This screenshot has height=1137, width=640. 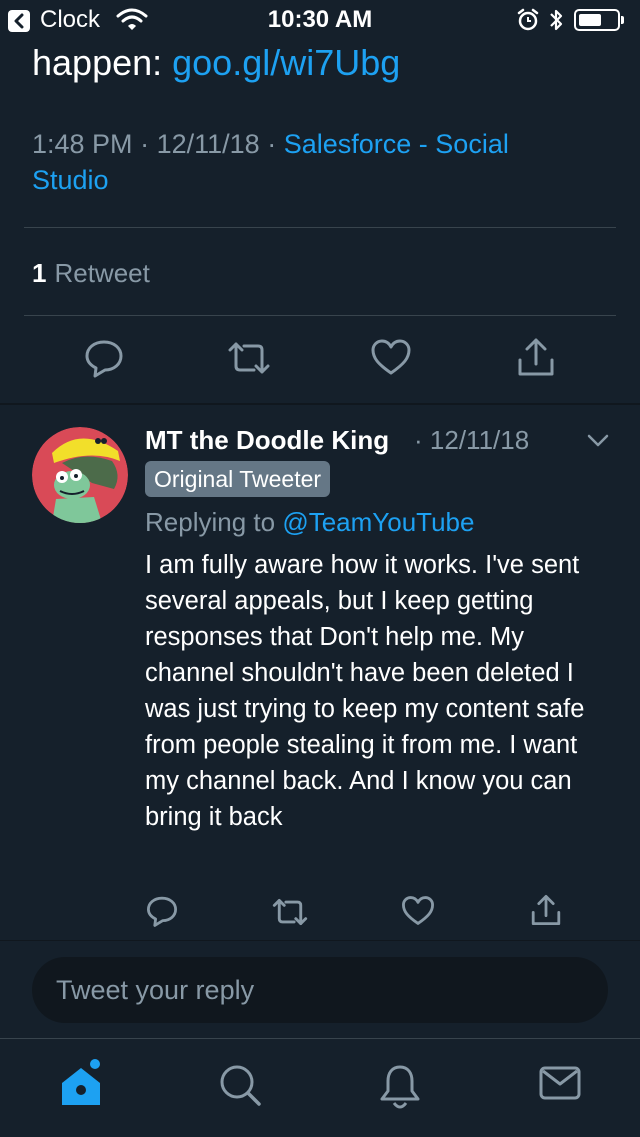 I want to click on search-icon, so click(x=240, y=1085).